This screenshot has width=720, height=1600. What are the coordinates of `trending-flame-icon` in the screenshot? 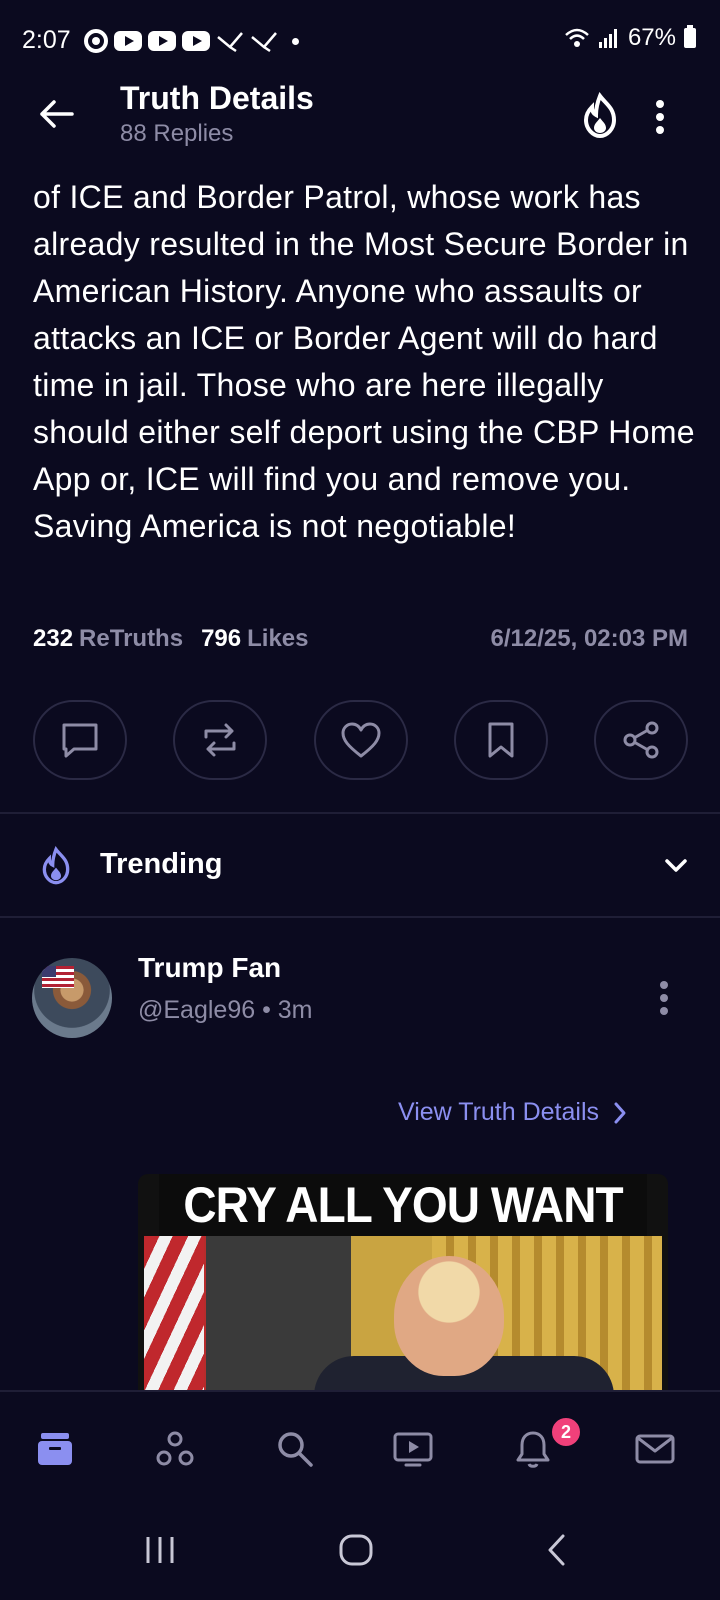 It's located at (56, 865).